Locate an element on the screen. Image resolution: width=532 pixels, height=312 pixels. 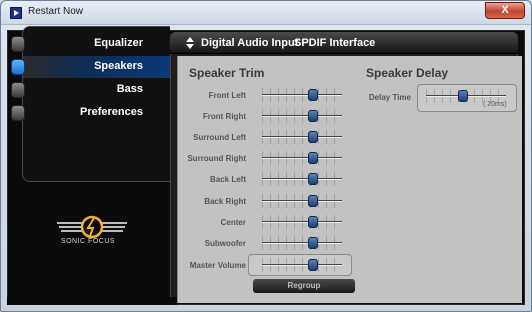
master-volume-label: Master Volume is located at coordinates (217, 265).